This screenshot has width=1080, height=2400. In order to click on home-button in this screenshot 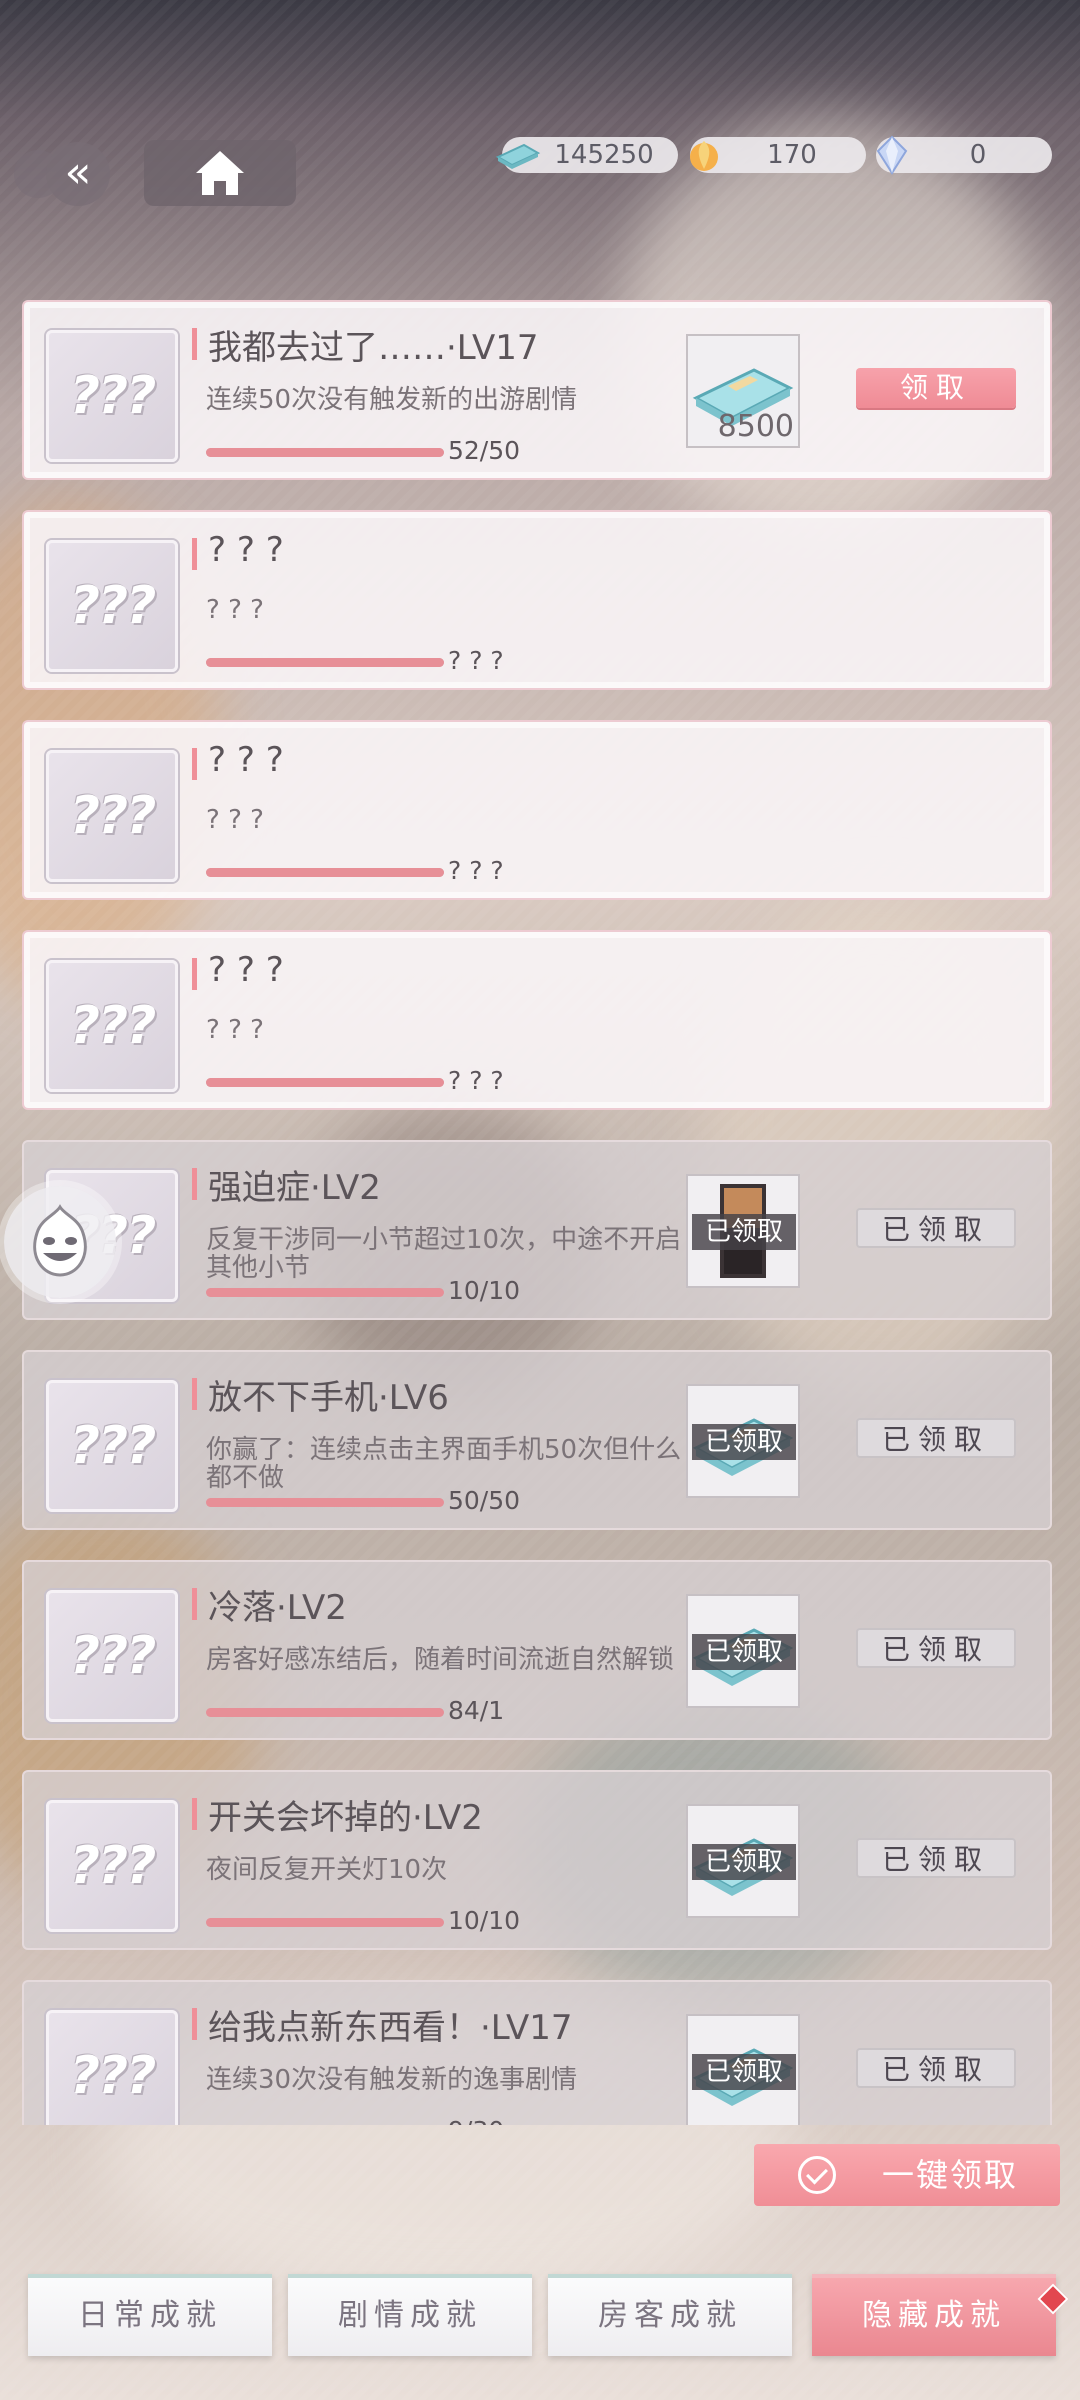, I will do `click(220, 173)`.